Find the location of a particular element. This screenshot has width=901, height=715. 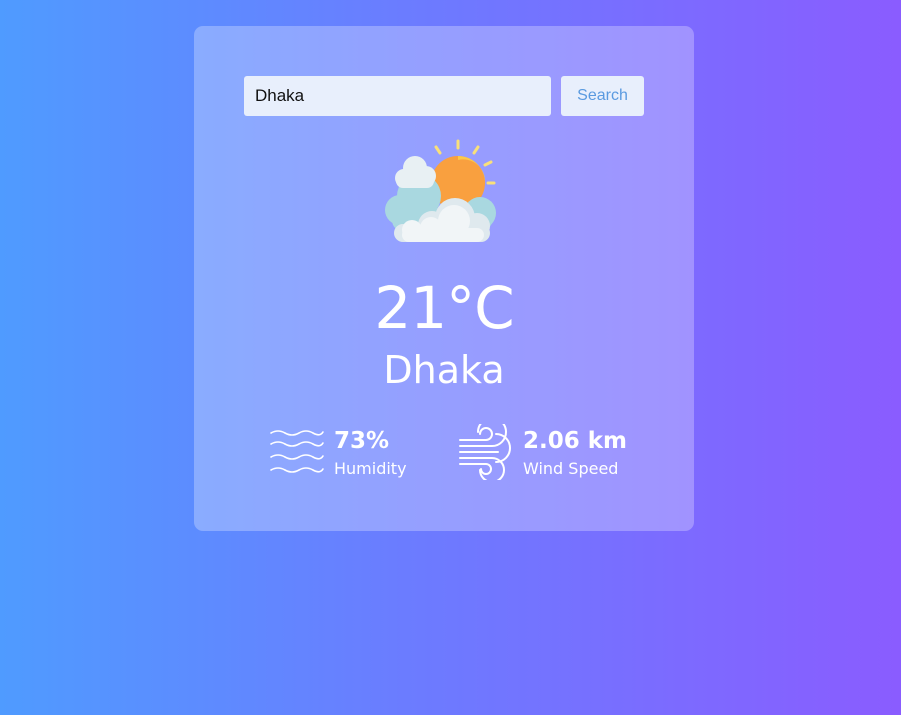

search-button: Search is located at coordinates (602, 96).